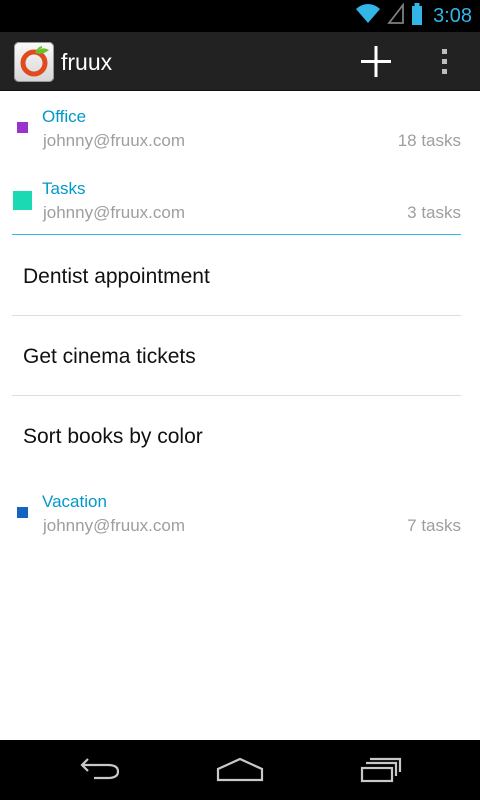  Describe the element at coordinates (240, 357) in the screenshot. I see `task-item: Get cinema tickets` at that location.